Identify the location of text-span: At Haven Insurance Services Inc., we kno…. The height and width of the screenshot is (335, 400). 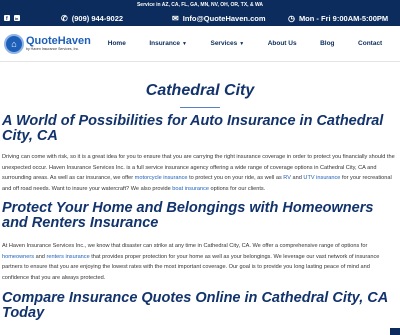
(185, 246).